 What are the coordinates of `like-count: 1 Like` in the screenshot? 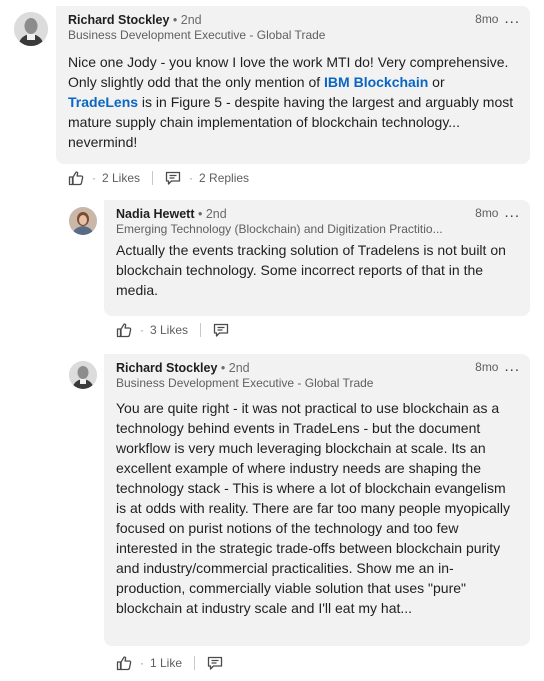 It's located at (166, 663).